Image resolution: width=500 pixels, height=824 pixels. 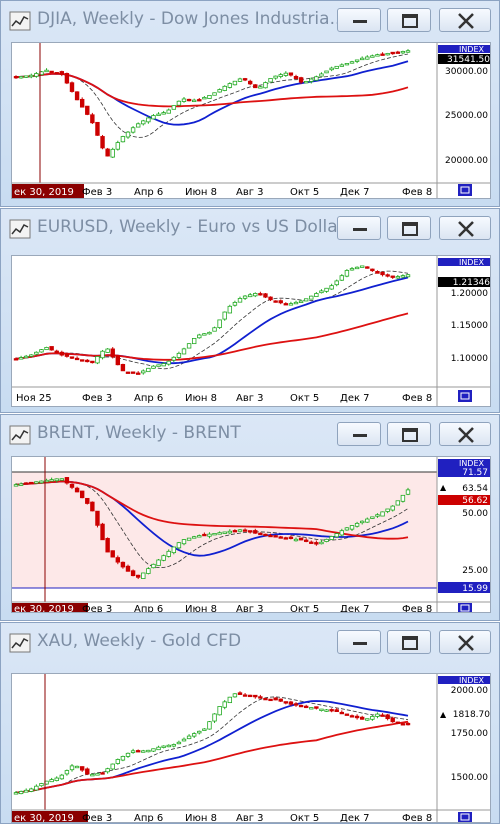 I want to click on y-tick-1: 25000.00, so click(x=466, y=116).